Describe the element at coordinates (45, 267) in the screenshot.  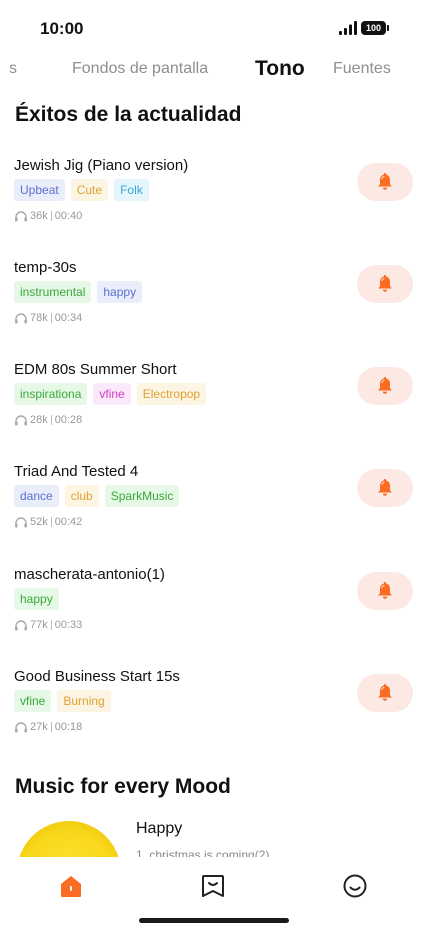
I see `song-title: temp-30s` at that location.